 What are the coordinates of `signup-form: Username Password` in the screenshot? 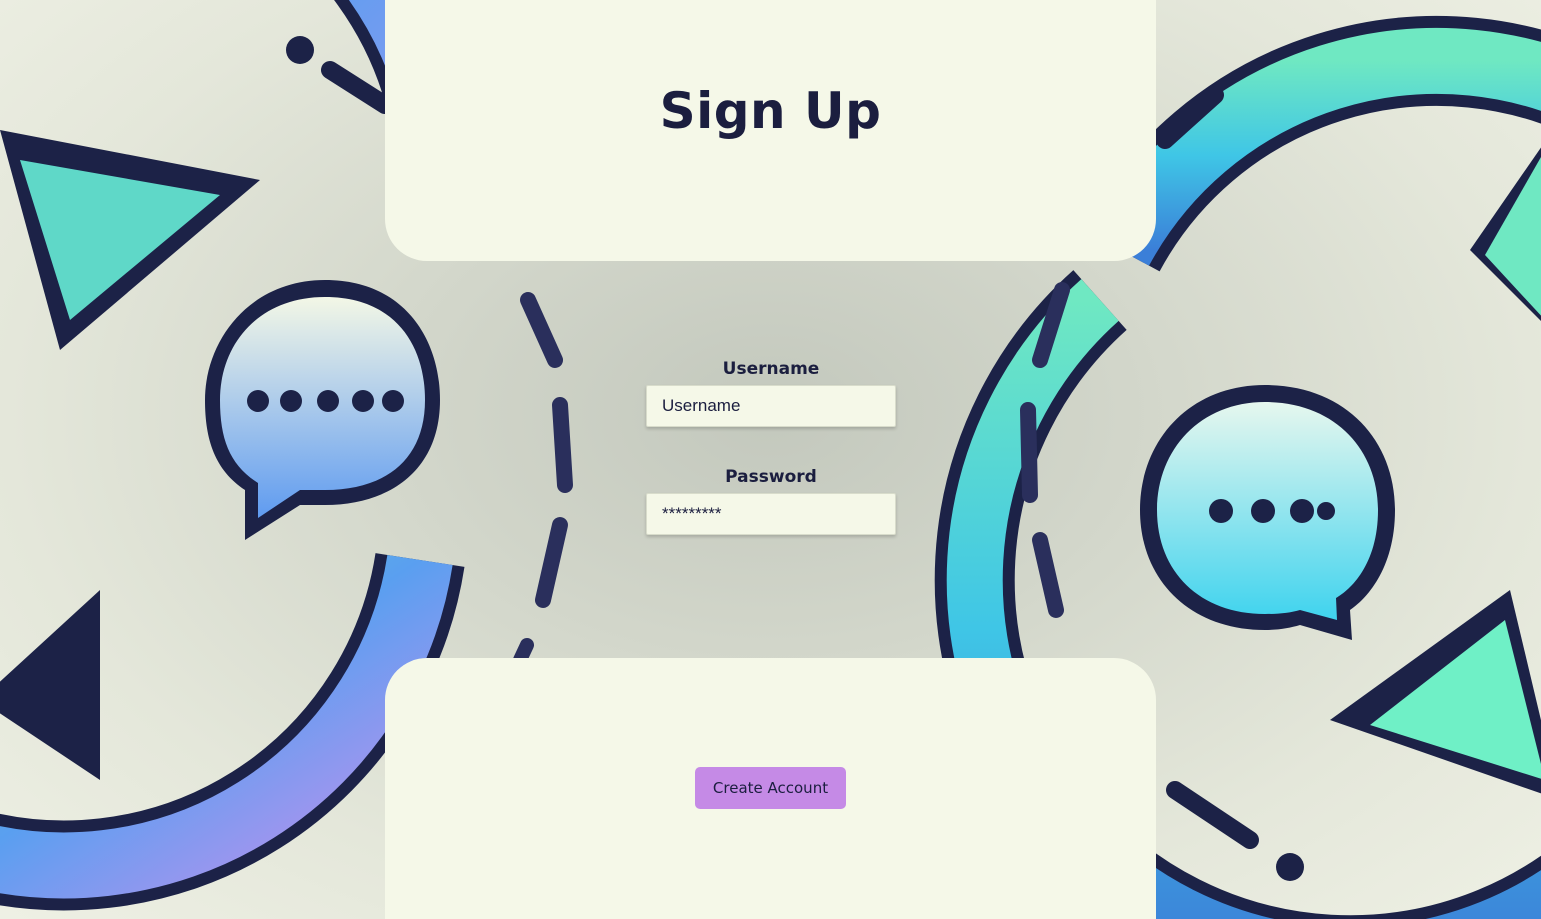 It's located at (771, 445).